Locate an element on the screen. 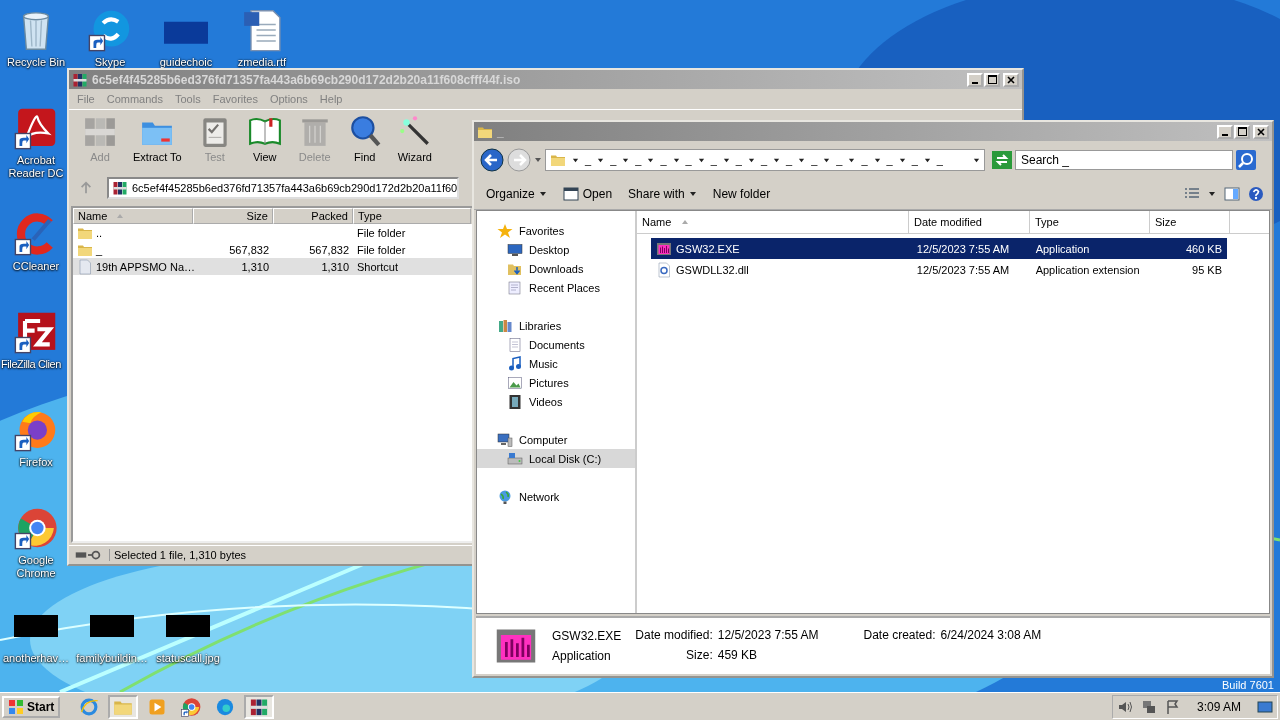 This screenshot has height=720, width=1280. address-field: 6c5ef4f45285b6ed376fd71357fa443a6b69cb290d172d2b20a11f60 is located at coordinates (283, 188).